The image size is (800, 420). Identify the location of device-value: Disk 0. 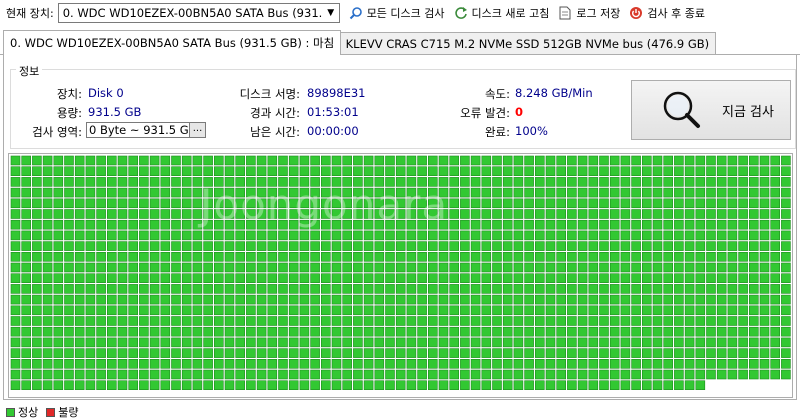
(106, 93).